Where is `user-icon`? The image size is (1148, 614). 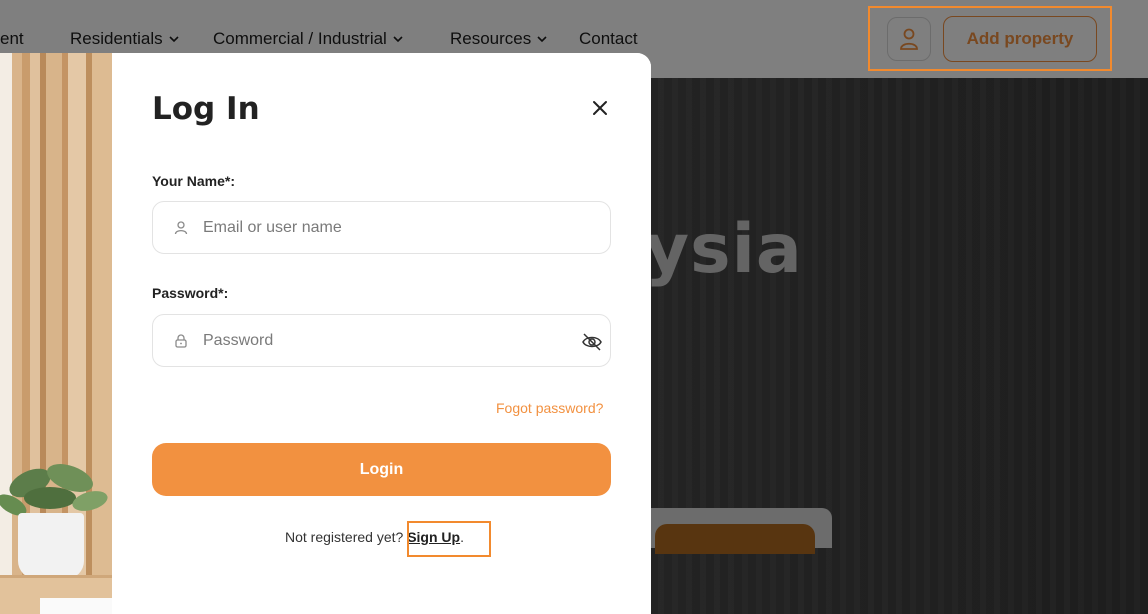 user-icon is located at coordinates (181, 228).